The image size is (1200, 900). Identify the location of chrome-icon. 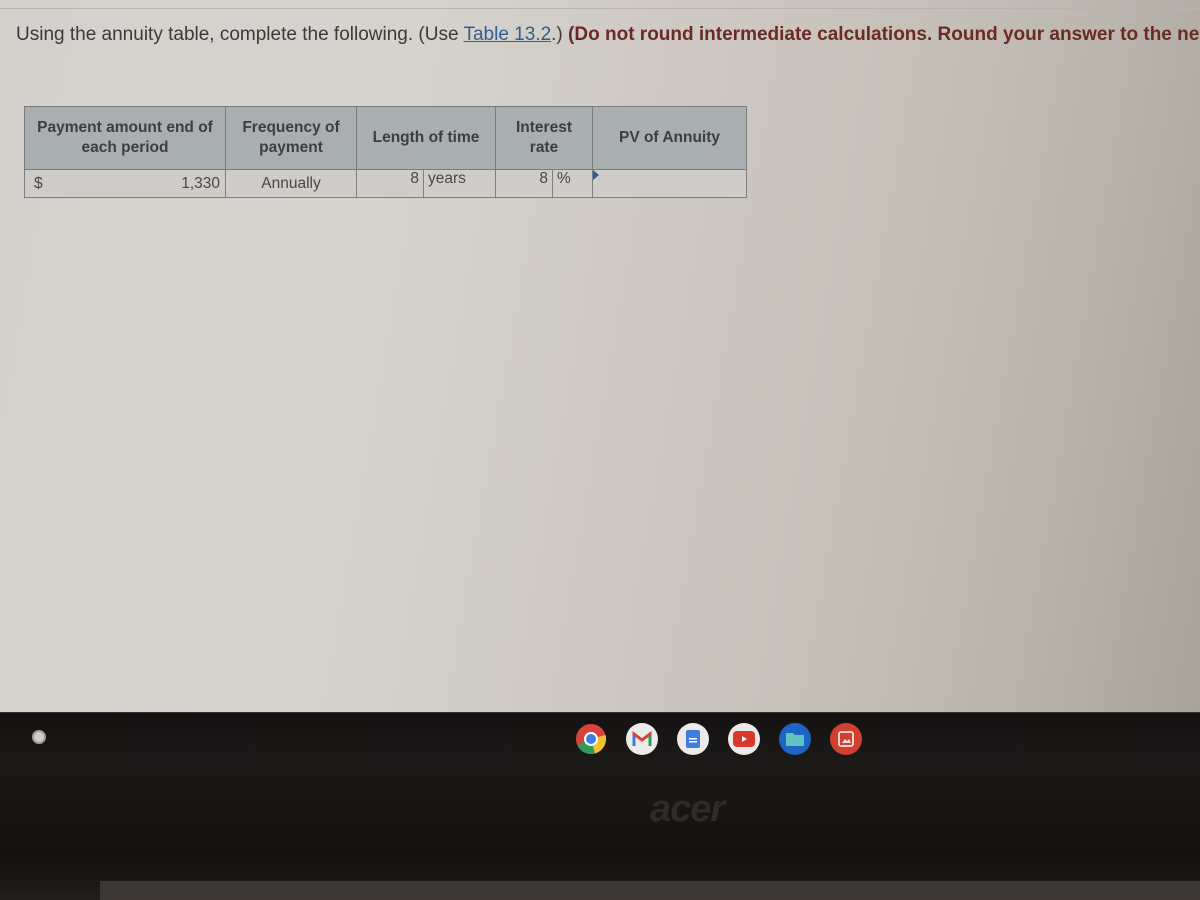
(591, 739).